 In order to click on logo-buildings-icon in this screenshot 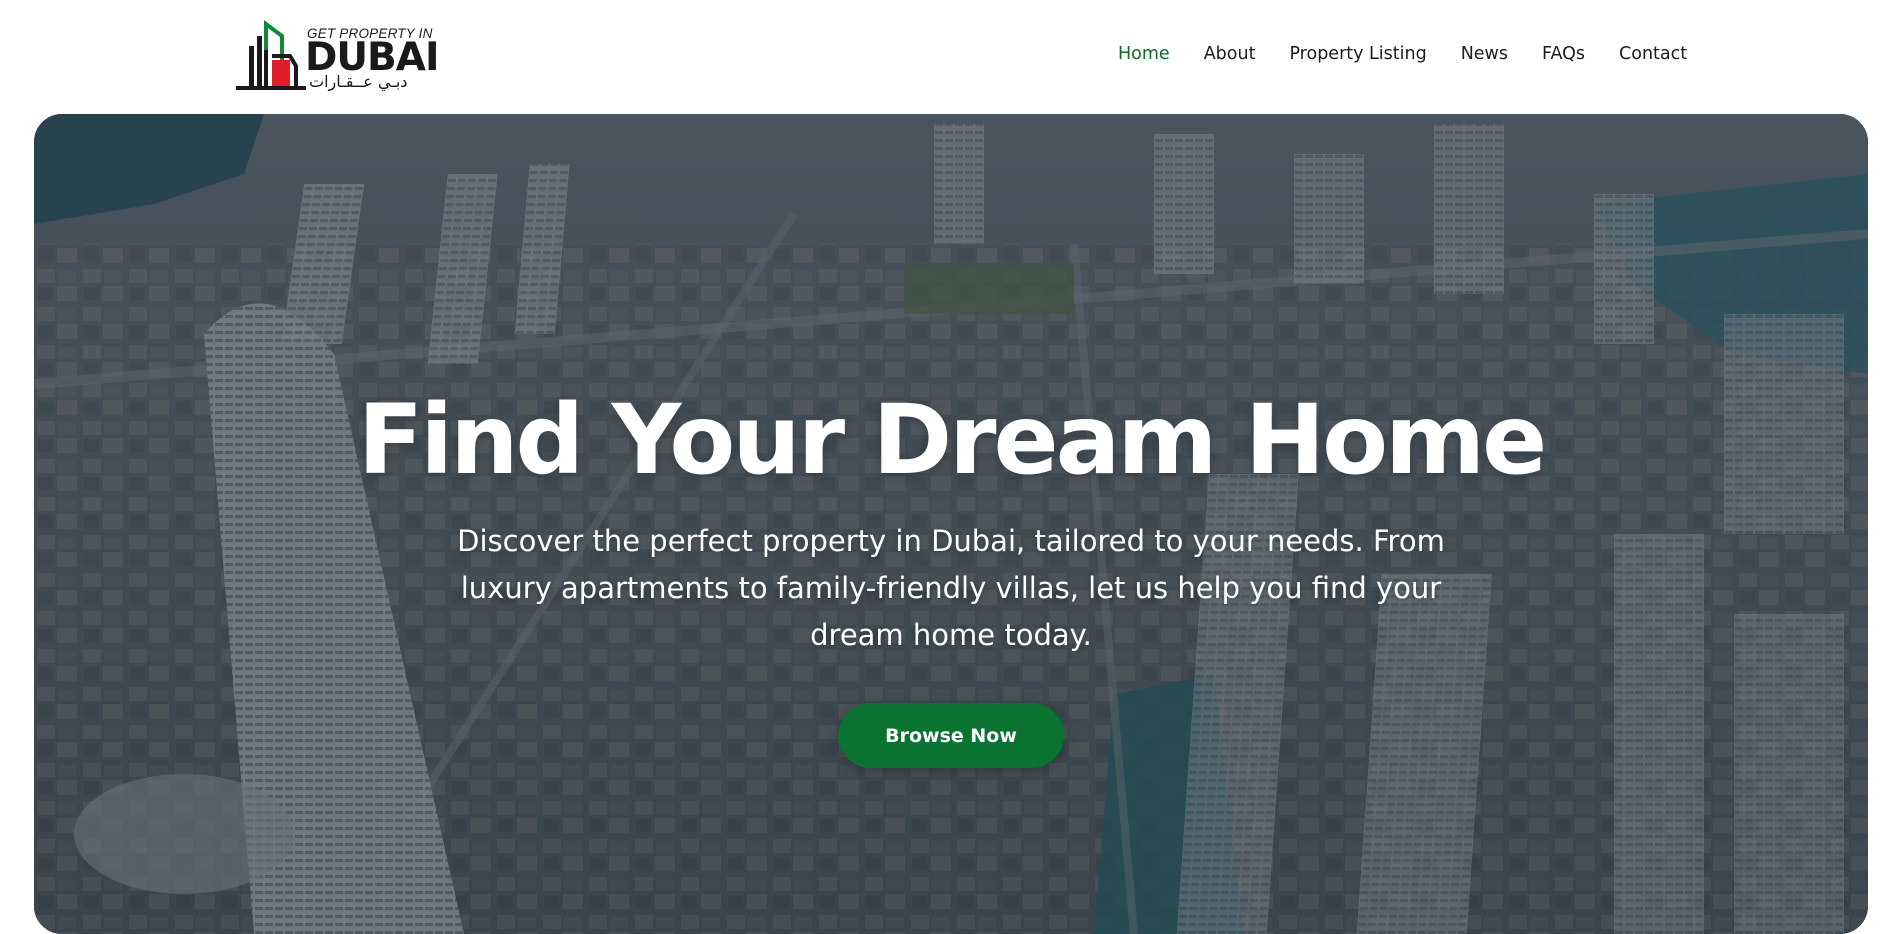, I will do `click(271, 55)`.